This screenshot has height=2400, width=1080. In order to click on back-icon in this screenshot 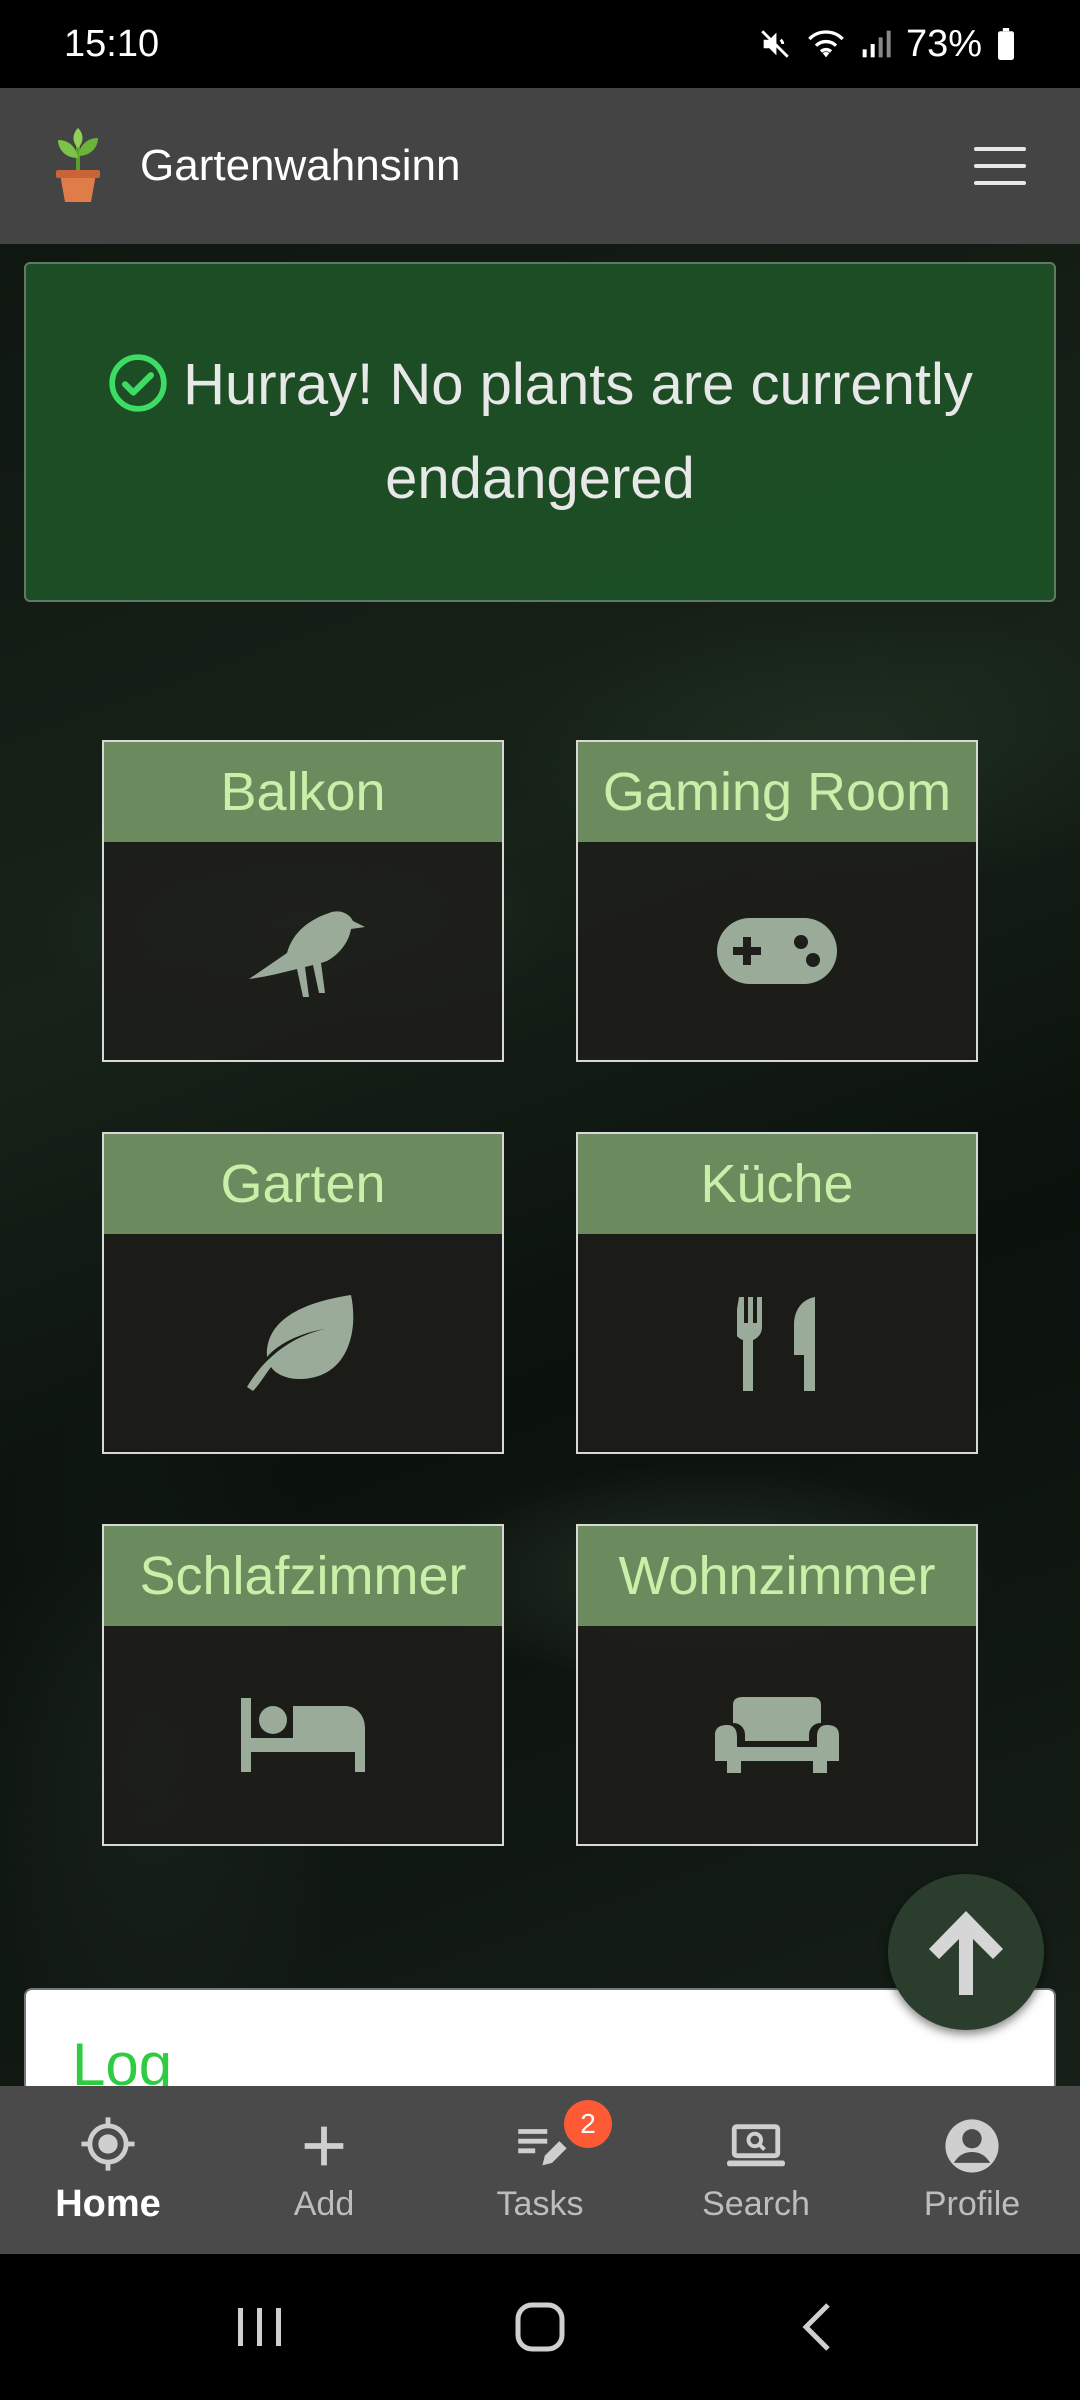, I will do `click(820, 2327)`.